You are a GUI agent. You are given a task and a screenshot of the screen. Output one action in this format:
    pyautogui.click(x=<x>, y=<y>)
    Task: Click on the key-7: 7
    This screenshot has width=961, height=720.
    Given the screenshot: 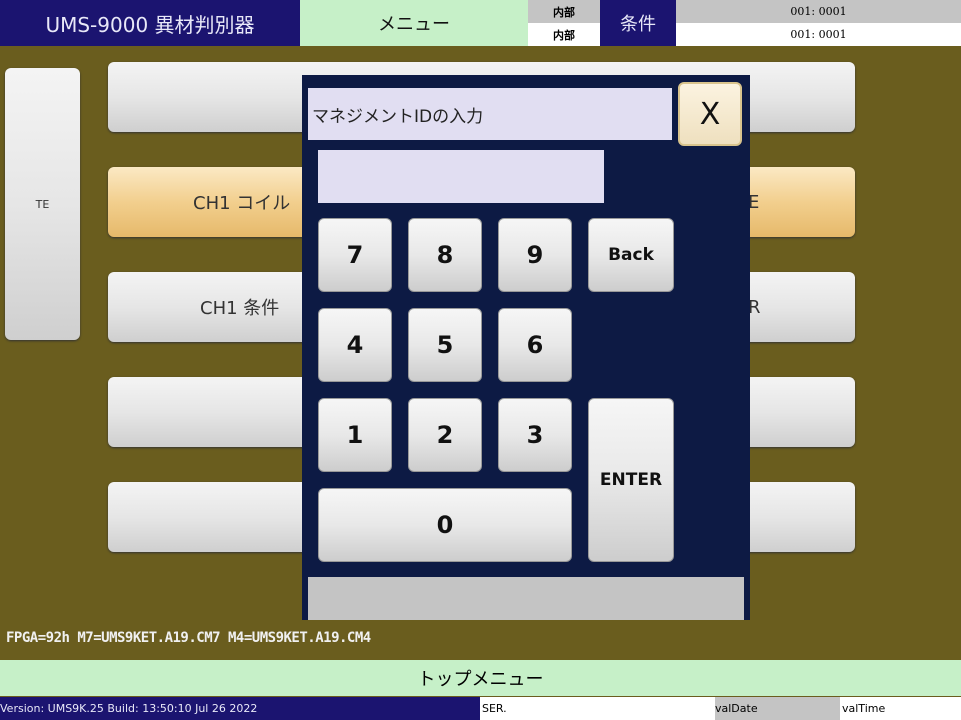 What is the action you would take?
    pyautogui.click(x=355, y=255)
    